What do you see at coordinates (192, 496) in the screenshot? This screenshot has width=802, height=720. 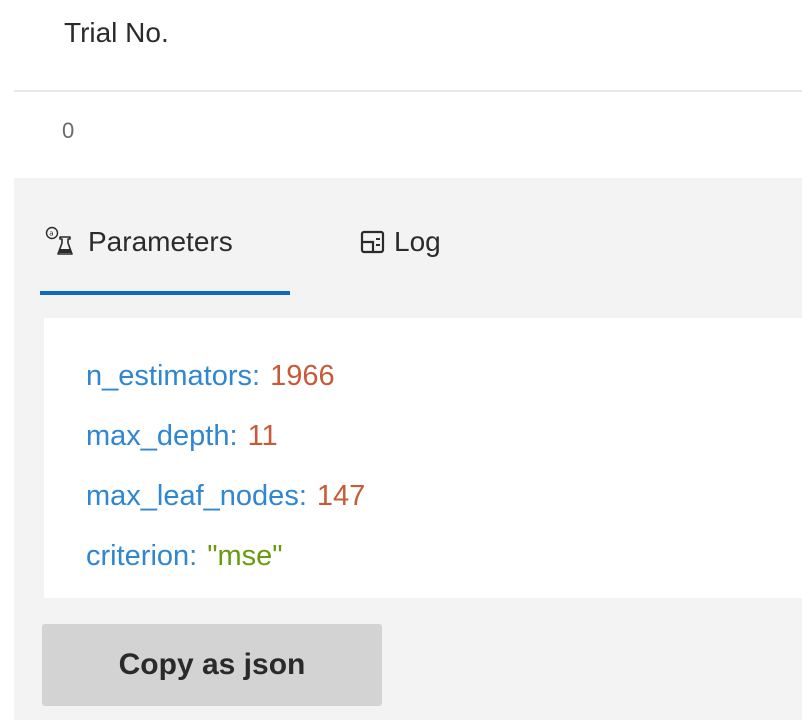 I see `parameter-key: max_leaf_nodes` at bounding box center [192, 496].